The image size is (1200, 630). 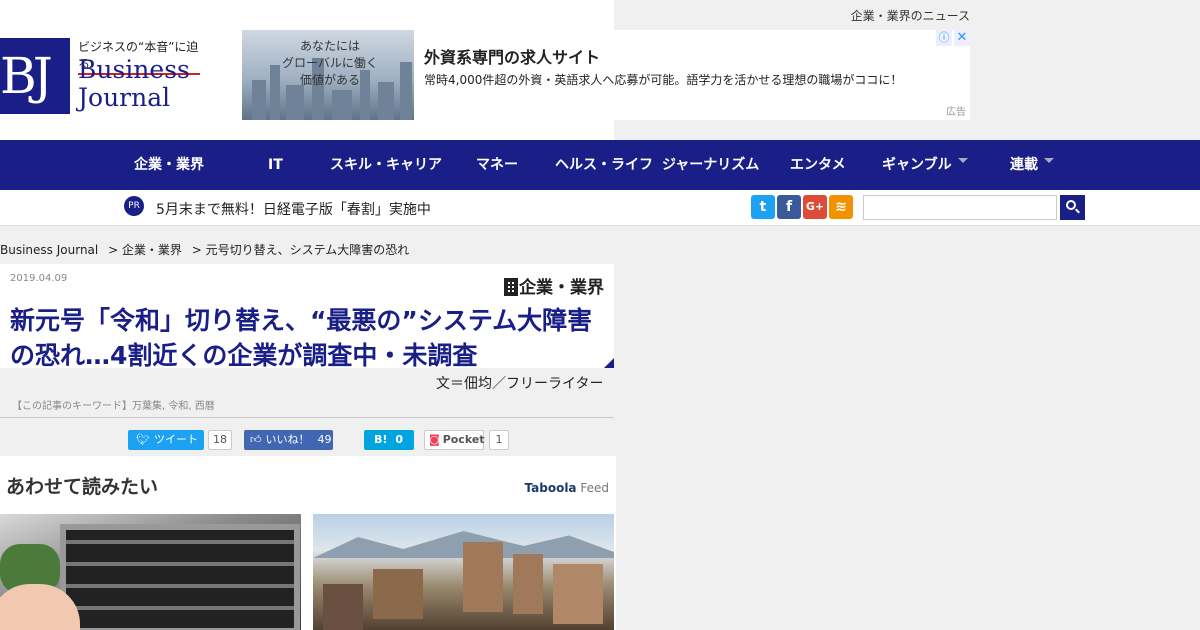 I want to click on breadcrumb-home: Business Journal, so click(x=49, y=250).